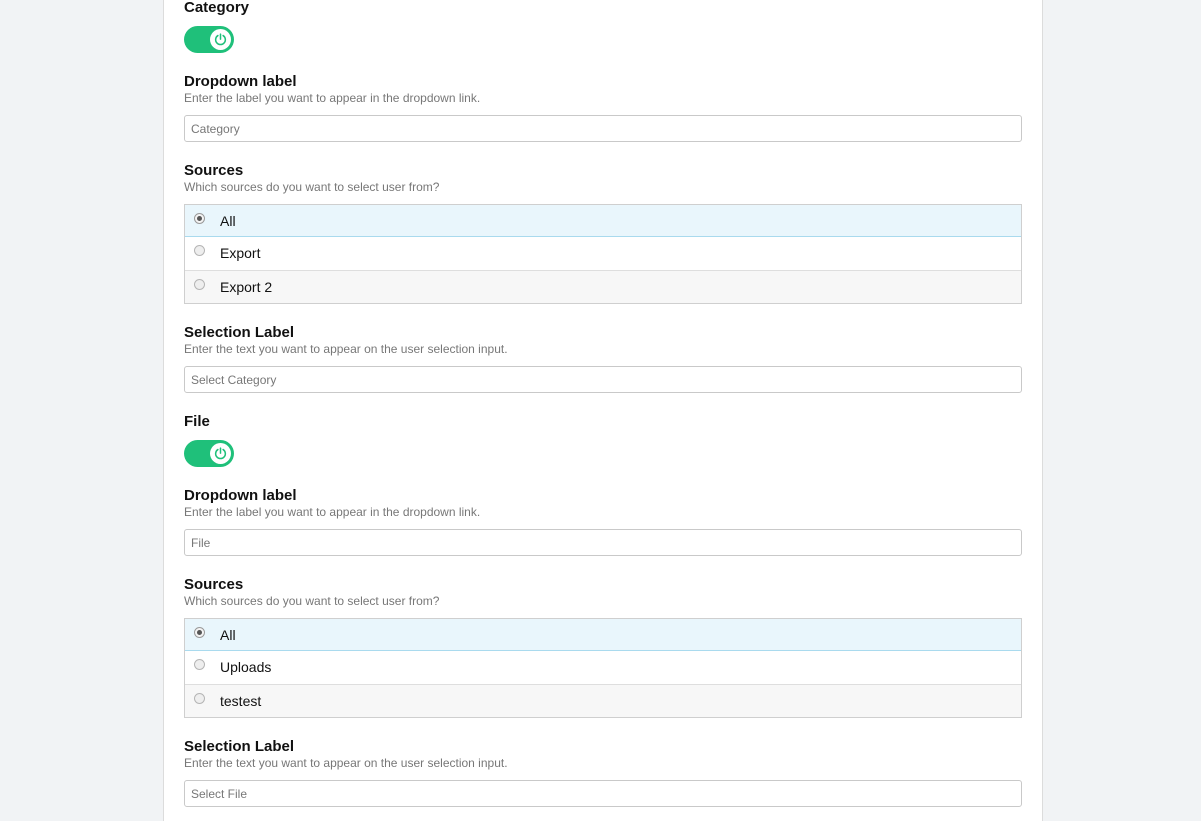 This screenshot has height=821, width=1201. What do you see at coordinates (246, 667) in the screenshot?
I see `source-option-label: Uploads` at bounding box center [246, 667].